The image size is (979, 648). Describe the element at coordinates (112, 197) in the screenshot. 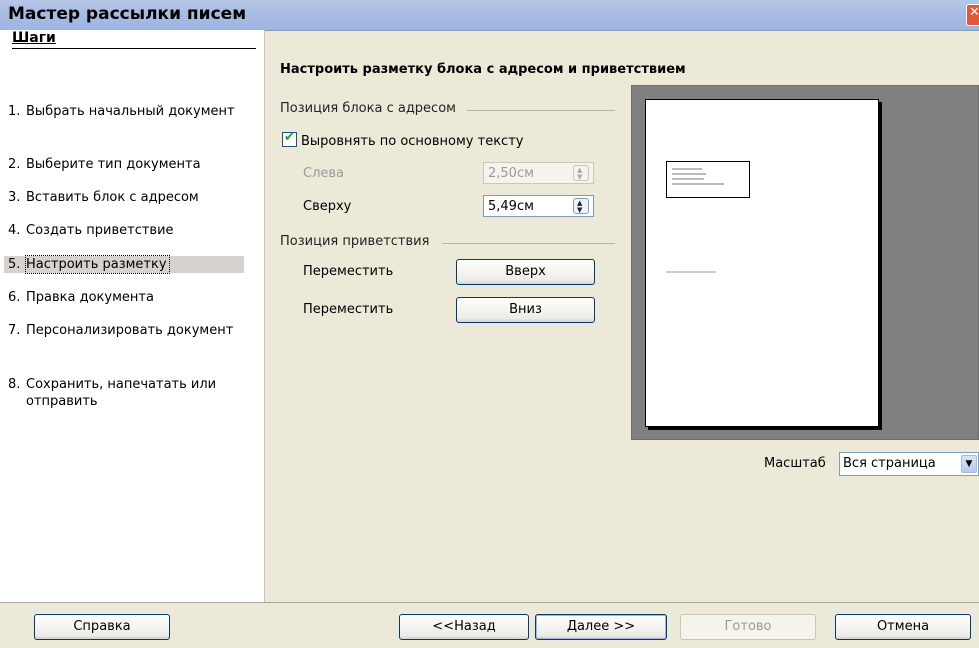

I see `step-label: Вставить блок с адресом` at that location.